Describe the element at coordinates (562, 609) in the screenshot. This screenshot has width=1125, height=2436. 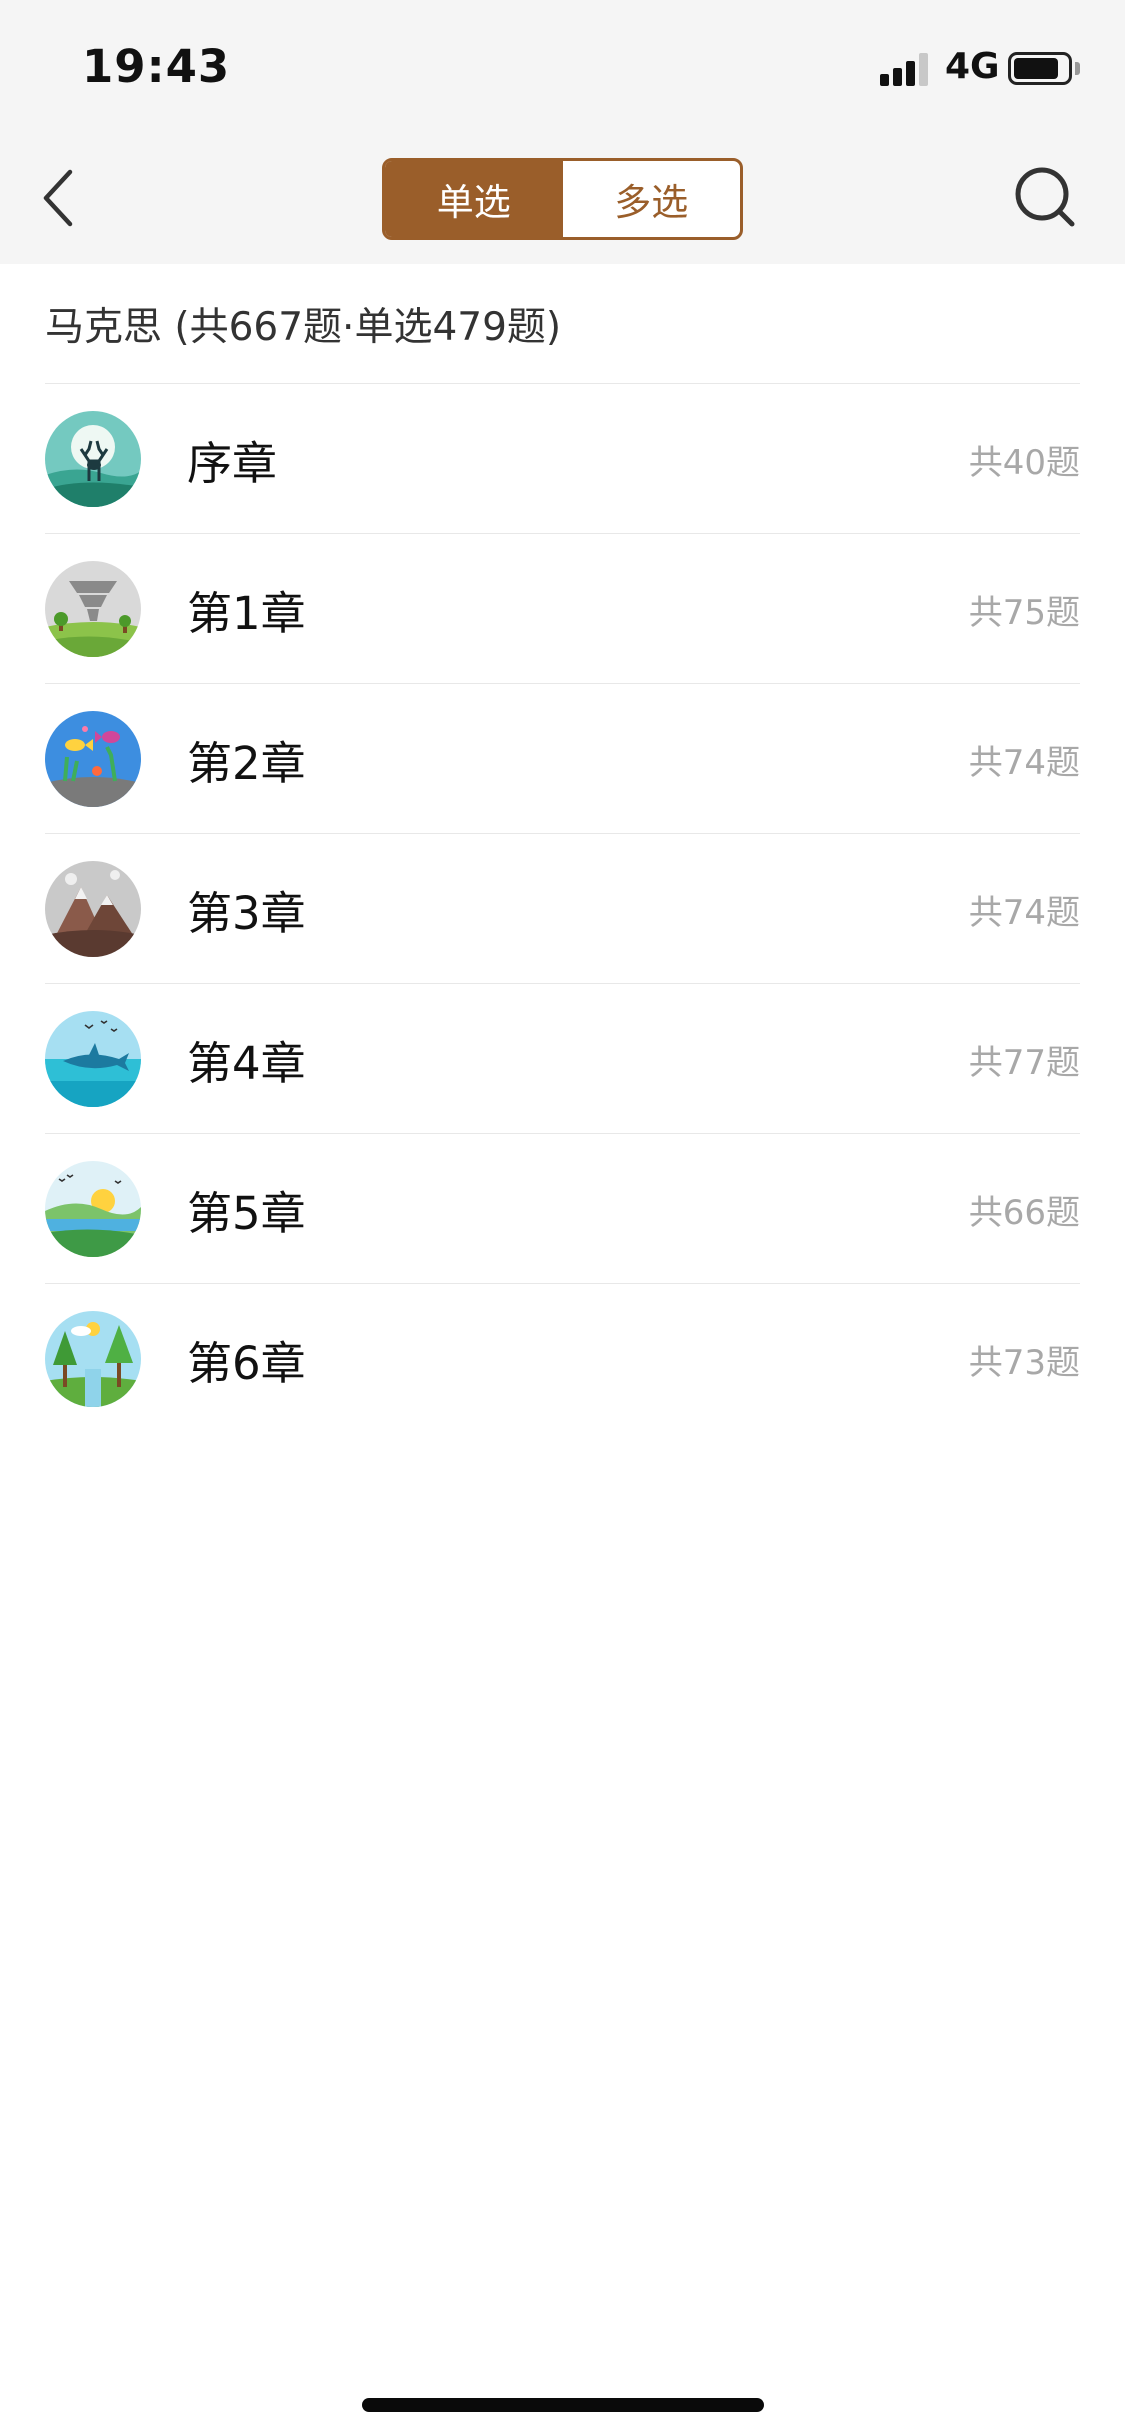
I see `chapter-row: 第1章 共75题` at that location.